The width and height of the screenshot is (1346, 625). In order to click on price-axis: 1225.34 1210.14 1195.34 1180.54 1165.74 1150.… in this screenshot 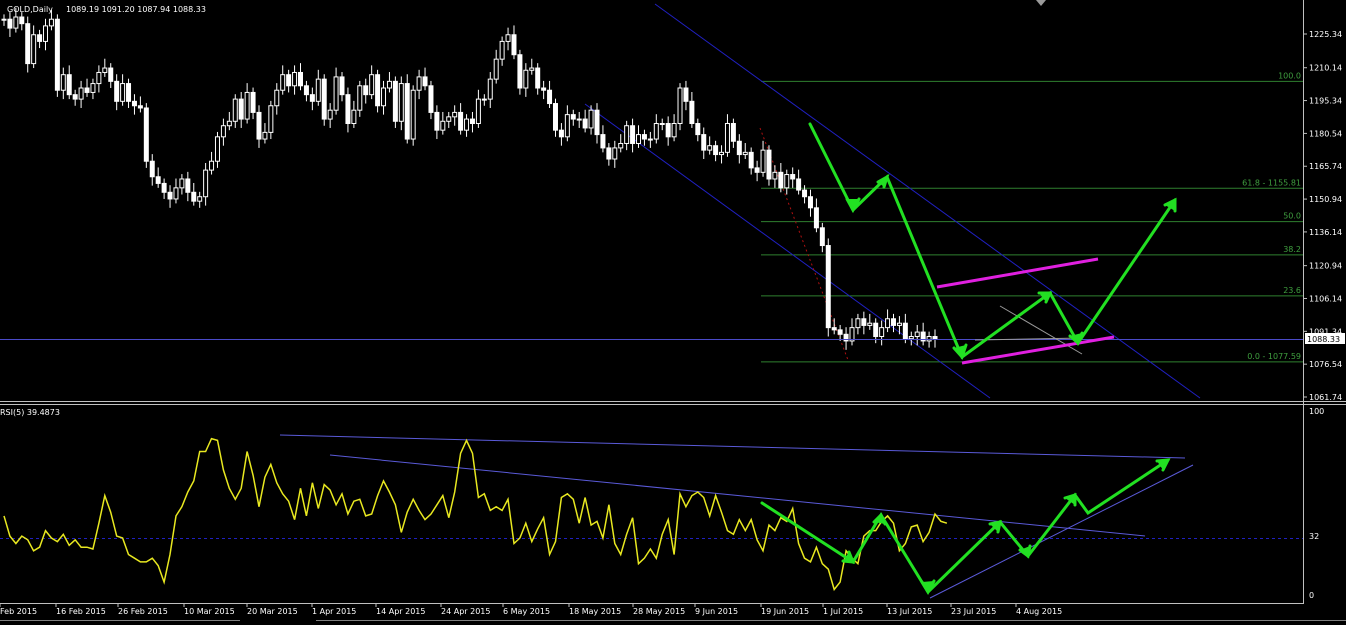, I will do `click(1322, 216)`.